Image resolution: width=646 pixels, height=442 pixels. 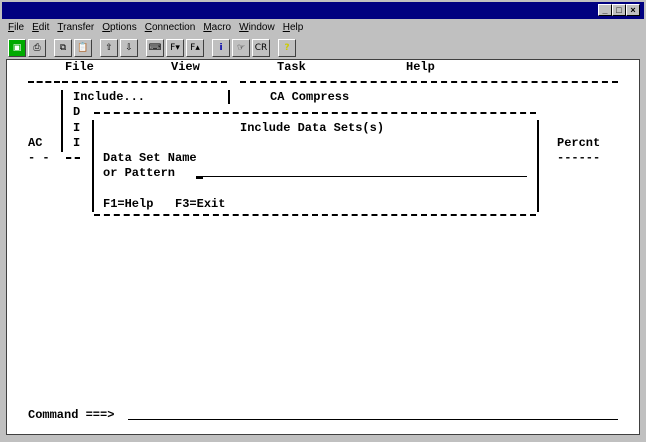 What do you see at coordinates (175, 48) in the screenshot?
I see `font-down-icon: F▾` at bounding box center [175, 48].